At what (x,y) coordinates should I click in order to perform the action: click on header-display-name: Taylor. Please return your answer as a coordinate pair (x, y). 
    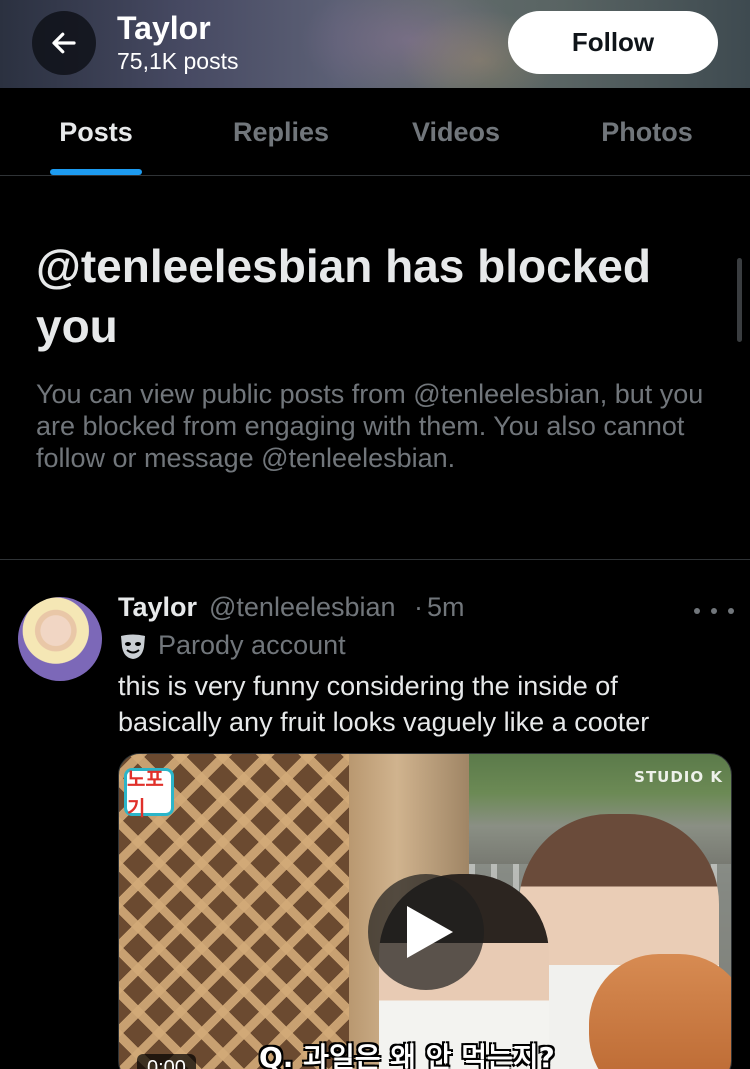
    Looking at the image, I should click on (164, 28).